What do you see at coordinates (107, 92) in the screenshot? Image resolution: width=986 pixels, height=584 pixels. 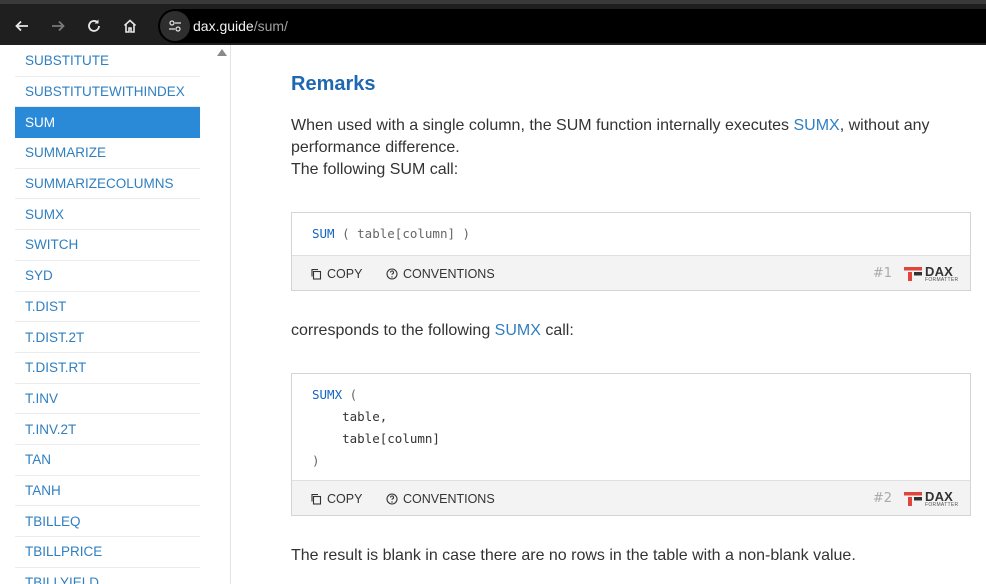 I see `sidebar-item-substitutewithindex: SUBSTITUTEWITHINDEX` at bounding box center [107, 92].